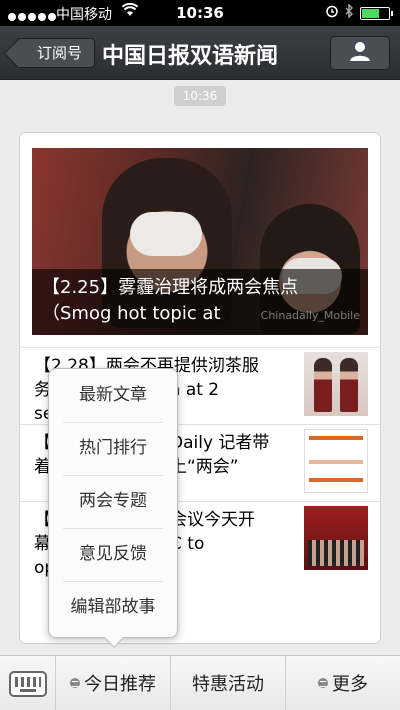 The height and width of the screenshot is (710, 400). I want to click on thumbnail-crowd, so click(336, 553).